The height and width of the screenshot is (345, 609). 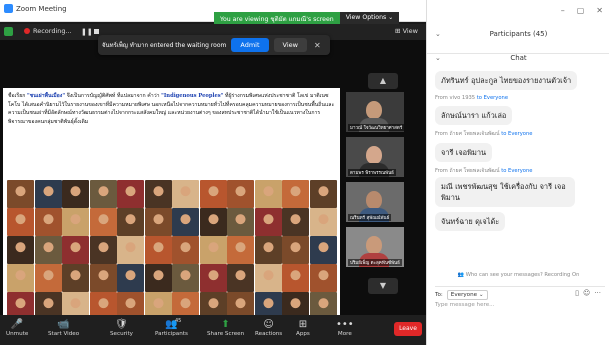 What do you see at coordinates (369, 18) in the screenshot?
I see `view-options-button: View Options ⌄` at bounding box center [369, 18].